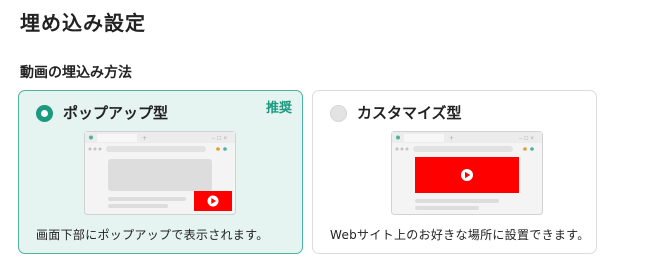 The image size is (670, 273). Describe the element at coordinates (278, 108) in the screenshot. I see `recommended-badge: 推奨` at that location.